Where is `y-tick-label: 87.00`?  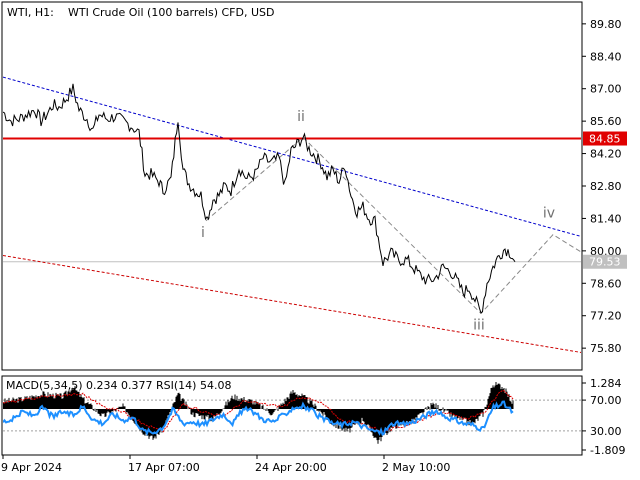
y-tick-label: 87.00 is located at coordinates (606, 89).